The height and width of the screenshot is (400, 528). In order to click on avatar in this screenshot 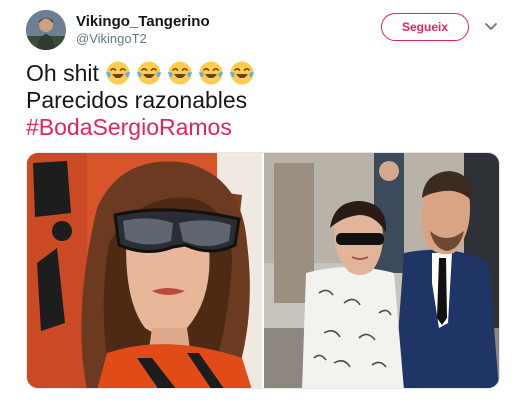, I will do `click(46, 30)`.